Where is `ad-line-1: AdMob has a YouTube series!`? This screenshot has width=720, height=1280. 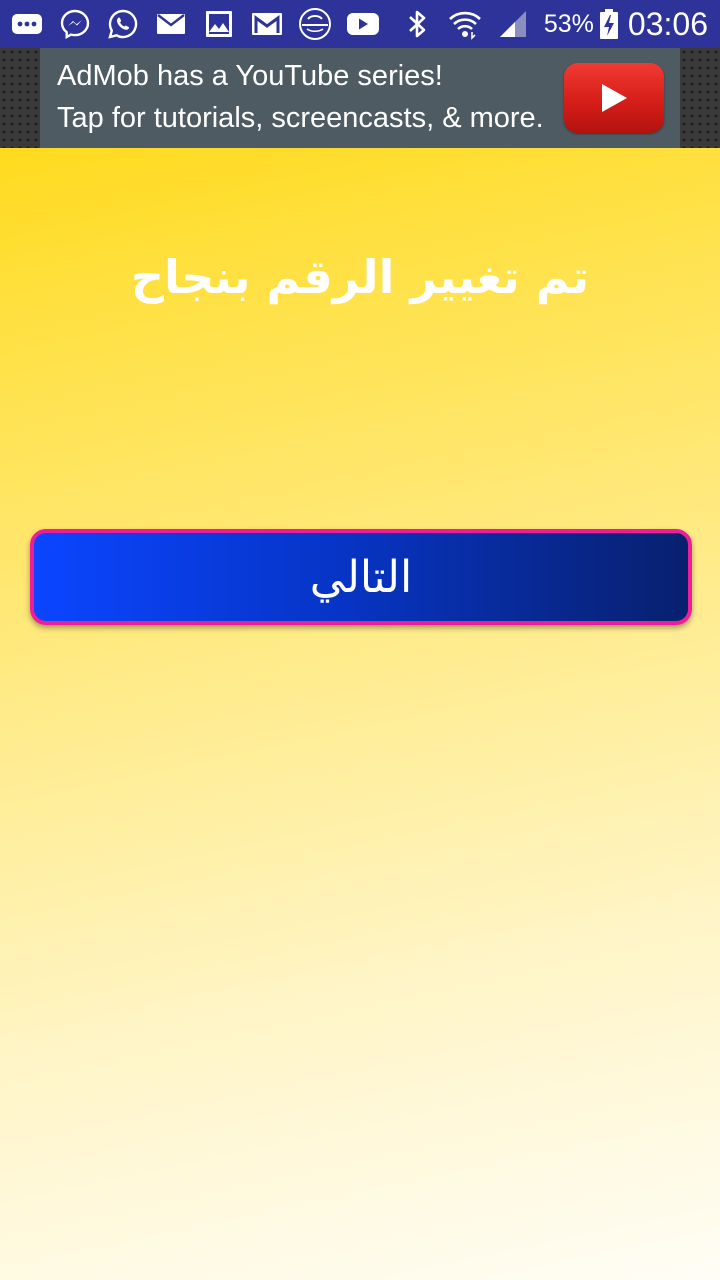 ad-line-1: AdMob has a YouTube series! is located at coordinates (250, 76).